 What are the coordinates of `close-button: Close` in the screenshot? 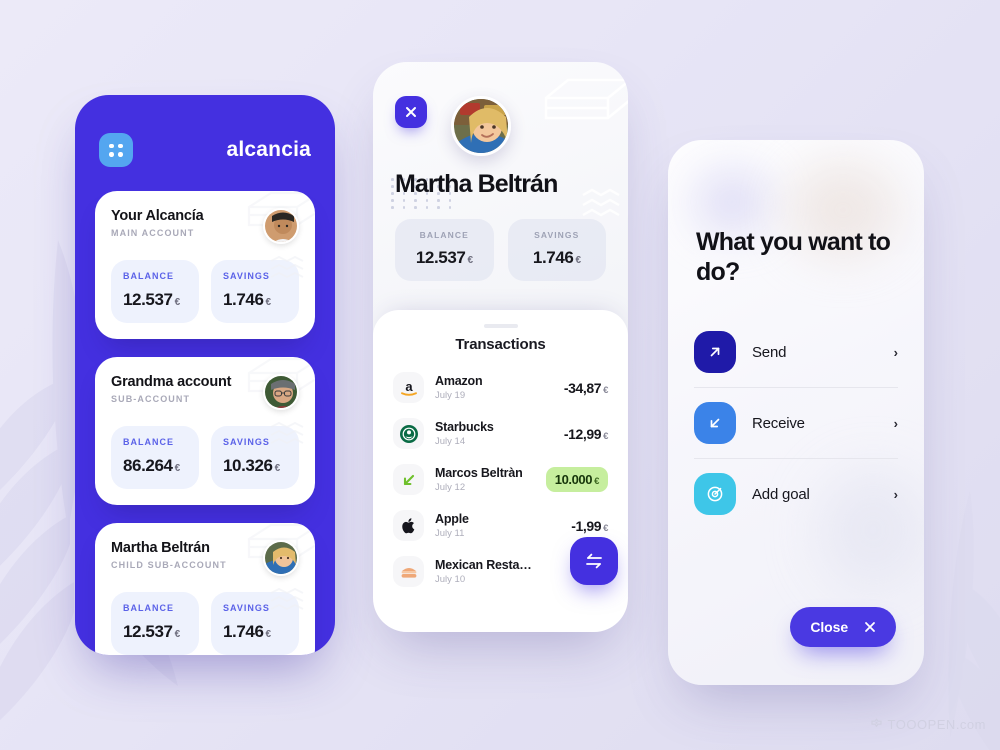 It's located at (843, 627).